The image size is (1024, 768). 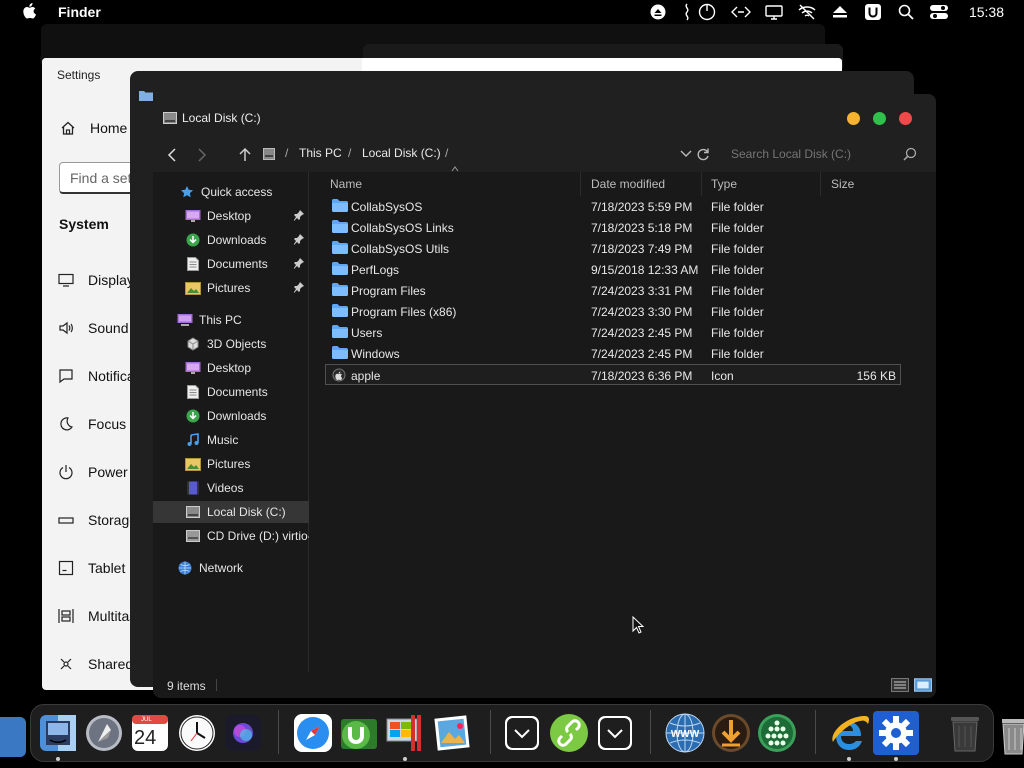 What do you see at coordinates (686, 154) in the screenshot?
I see `chevron-down-icon` at bounding box center [686, 154].